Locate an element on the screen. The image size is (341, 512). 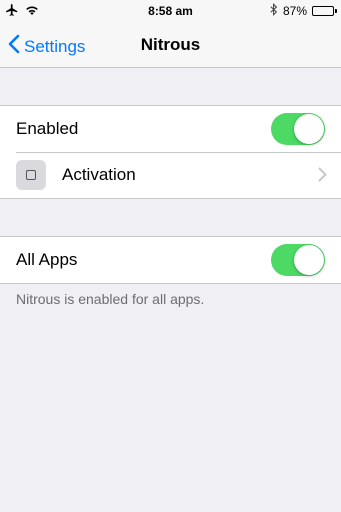
all-apps-row: All Apps is located at coordinates (170, 260).